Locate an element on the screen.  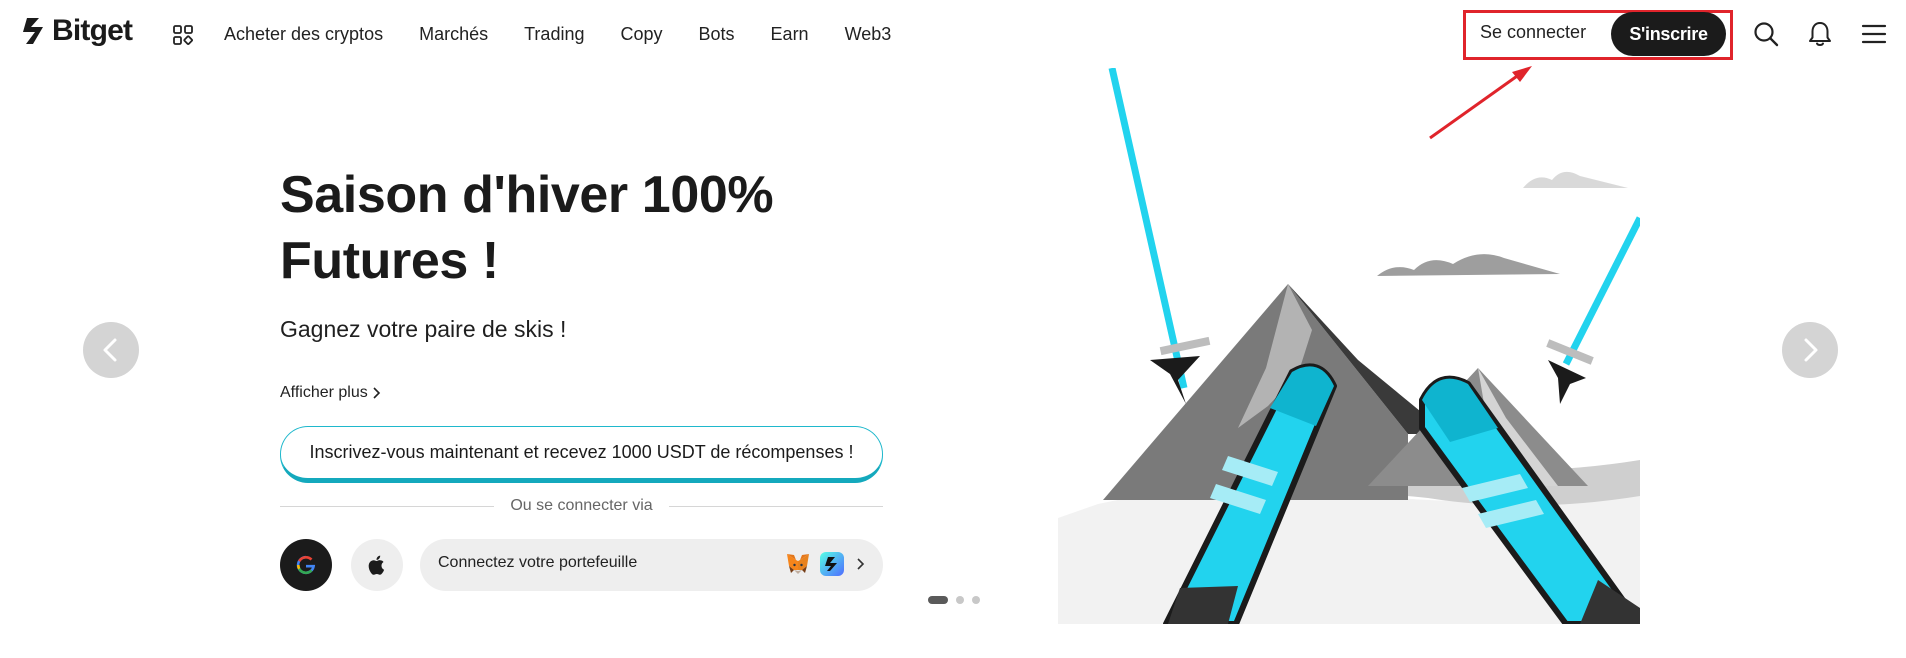
bitget-logo: Bitget is located at coordinates (77, 31).